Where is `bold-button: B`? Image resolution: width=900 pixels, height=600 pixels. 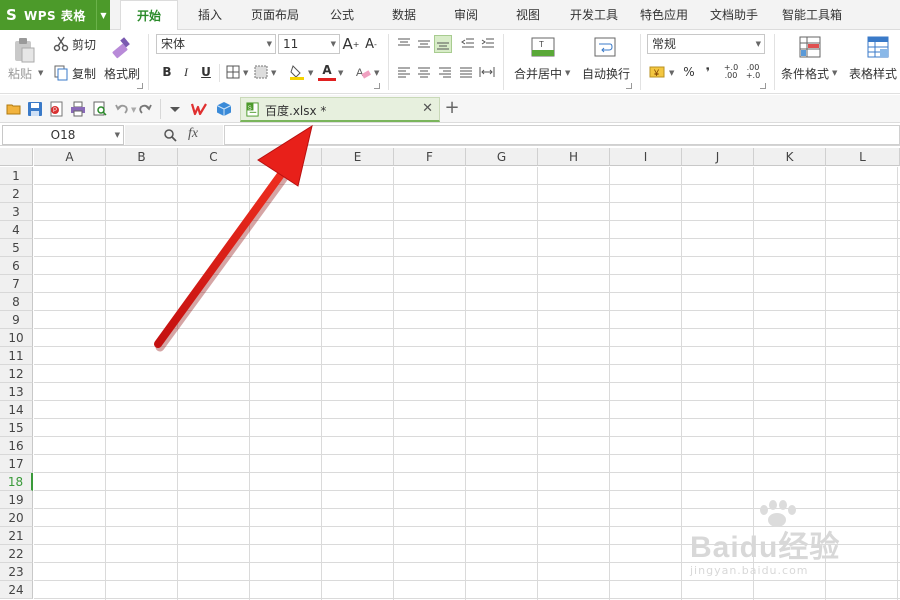
bold-button: B is located at coordinates (167, 72).